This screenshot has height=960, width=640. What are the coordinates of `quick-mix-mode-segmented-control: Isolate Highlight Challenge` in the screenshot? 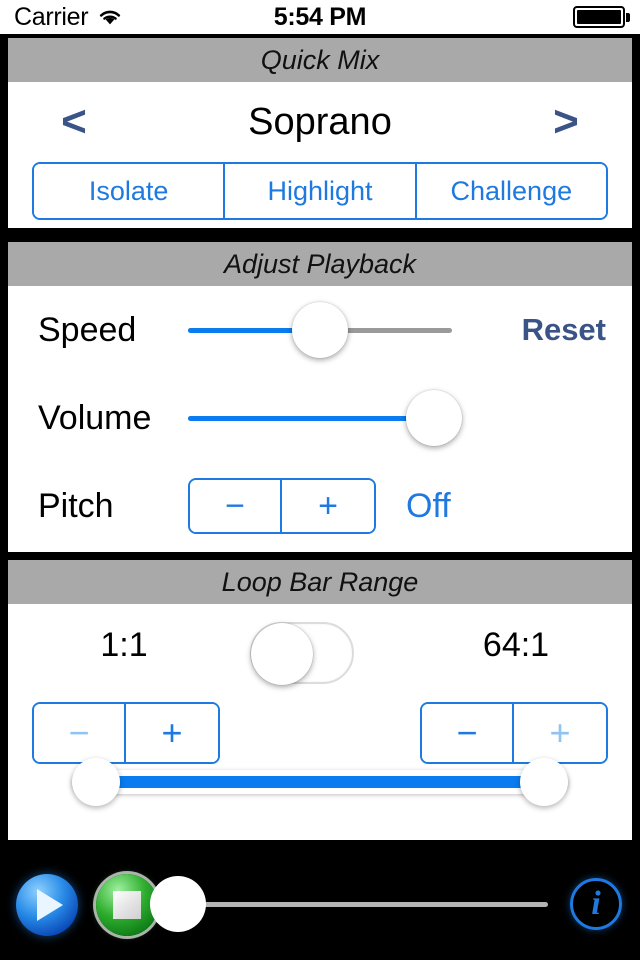 It's located at (320, 191).